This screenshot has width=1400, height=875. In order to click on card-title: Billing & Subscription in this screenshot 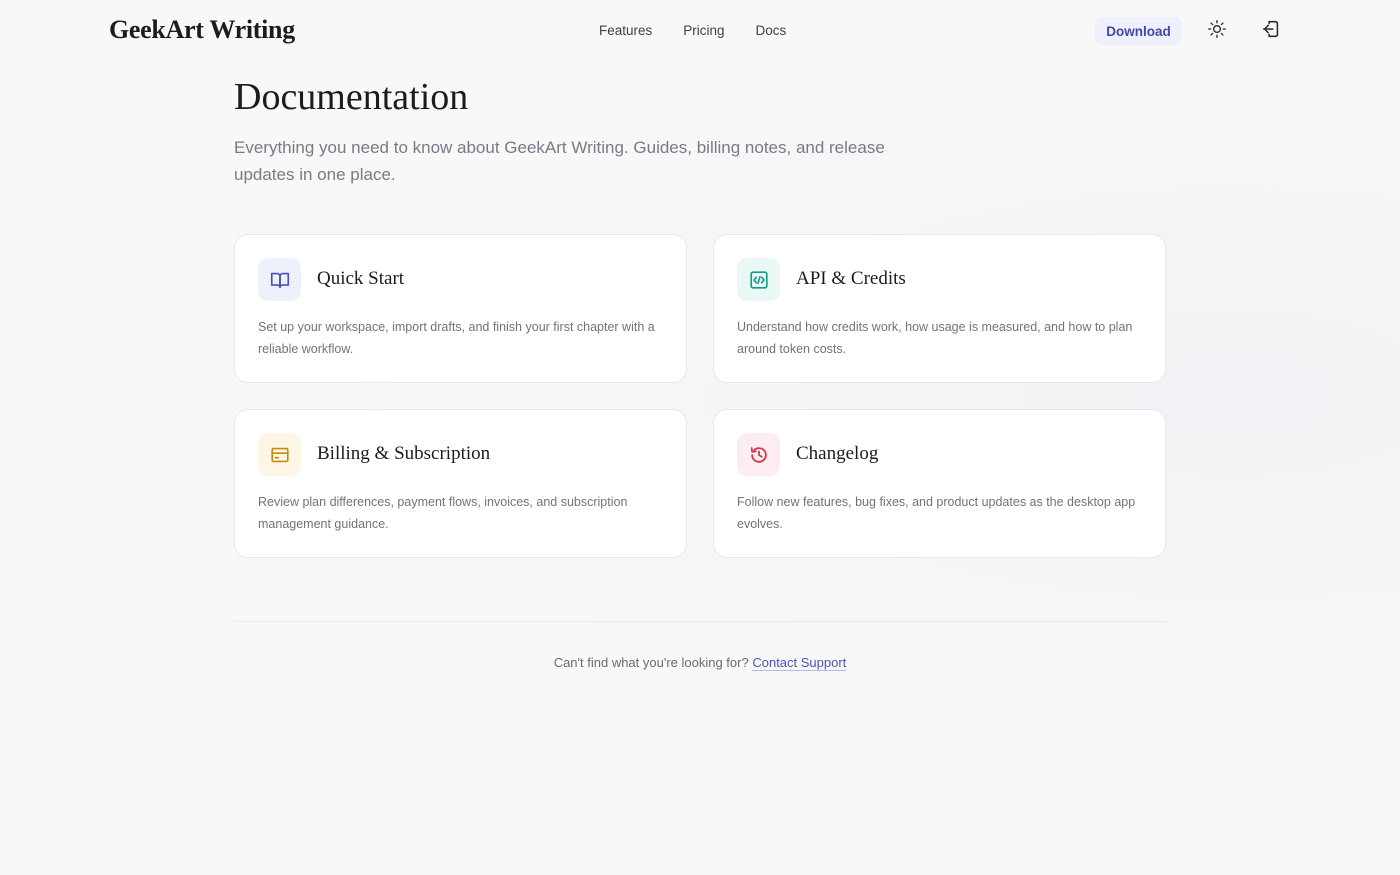, I will do `click(404, 453)`.